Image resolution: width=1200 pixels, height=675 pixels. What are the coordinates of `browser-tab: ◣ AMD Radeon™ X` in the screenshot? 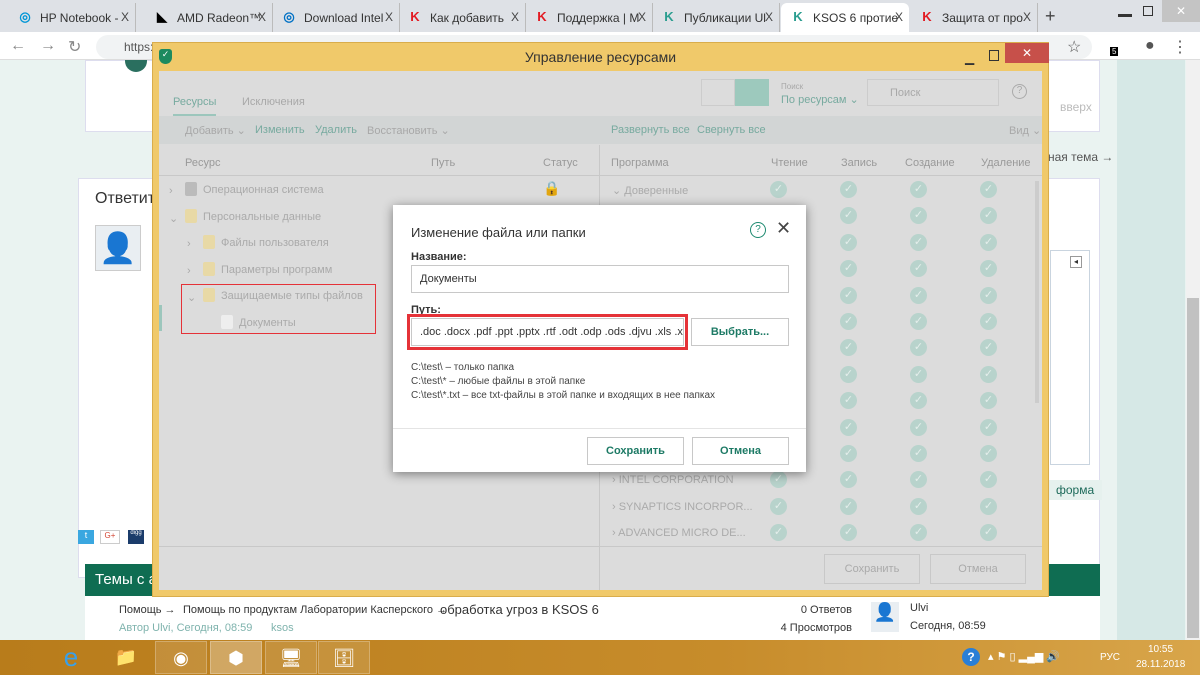 It's located at (209, 17).